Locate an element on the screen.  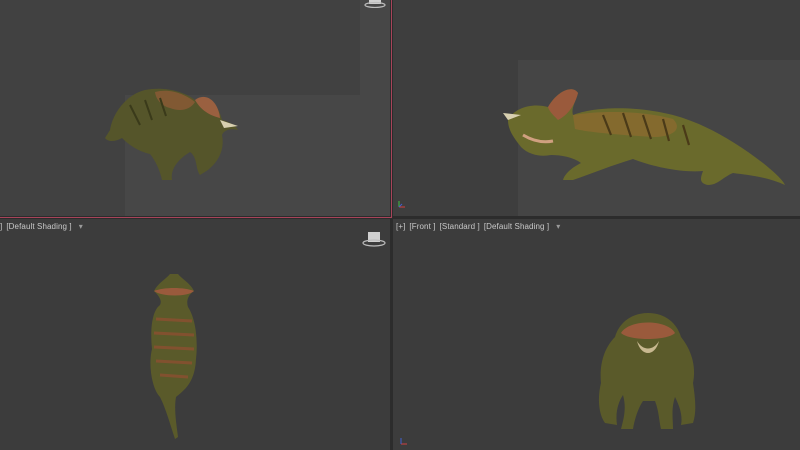
viewport-label: ] [Default Shading ] ▾ is located at coordinates (43, 226).